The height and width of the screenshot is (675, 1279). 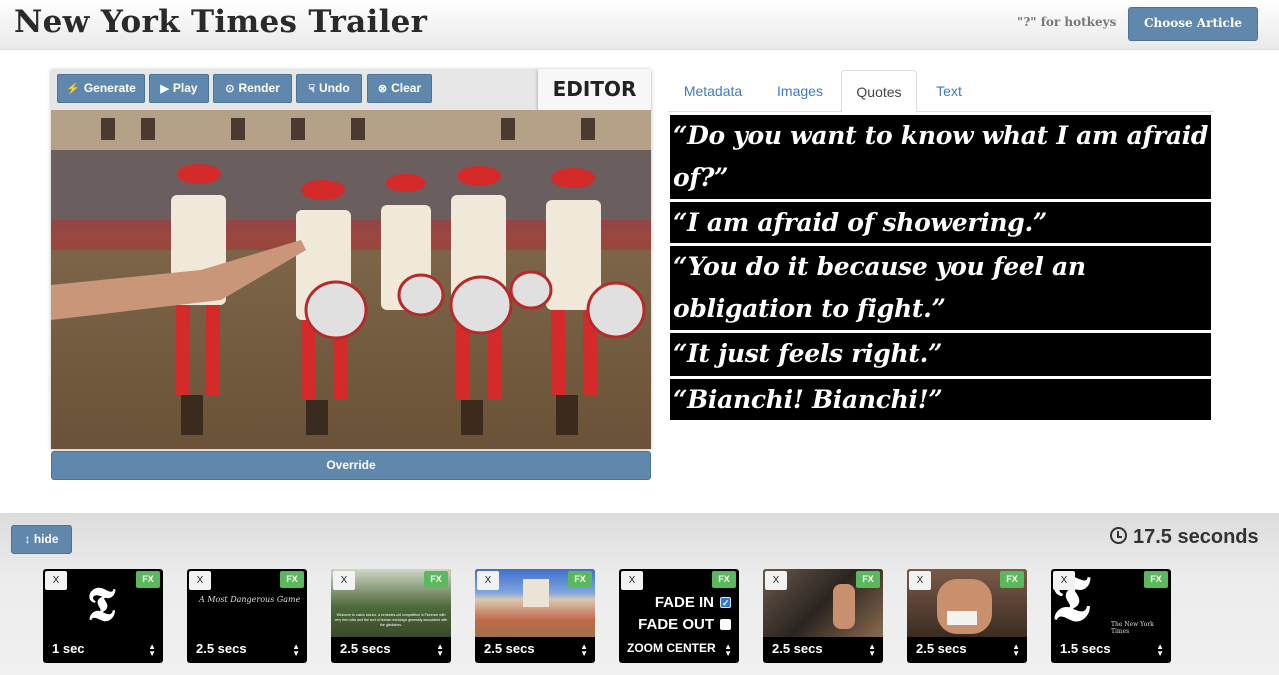 I want to click on tab-quotes: Quotes, so click(x=879, y=91).